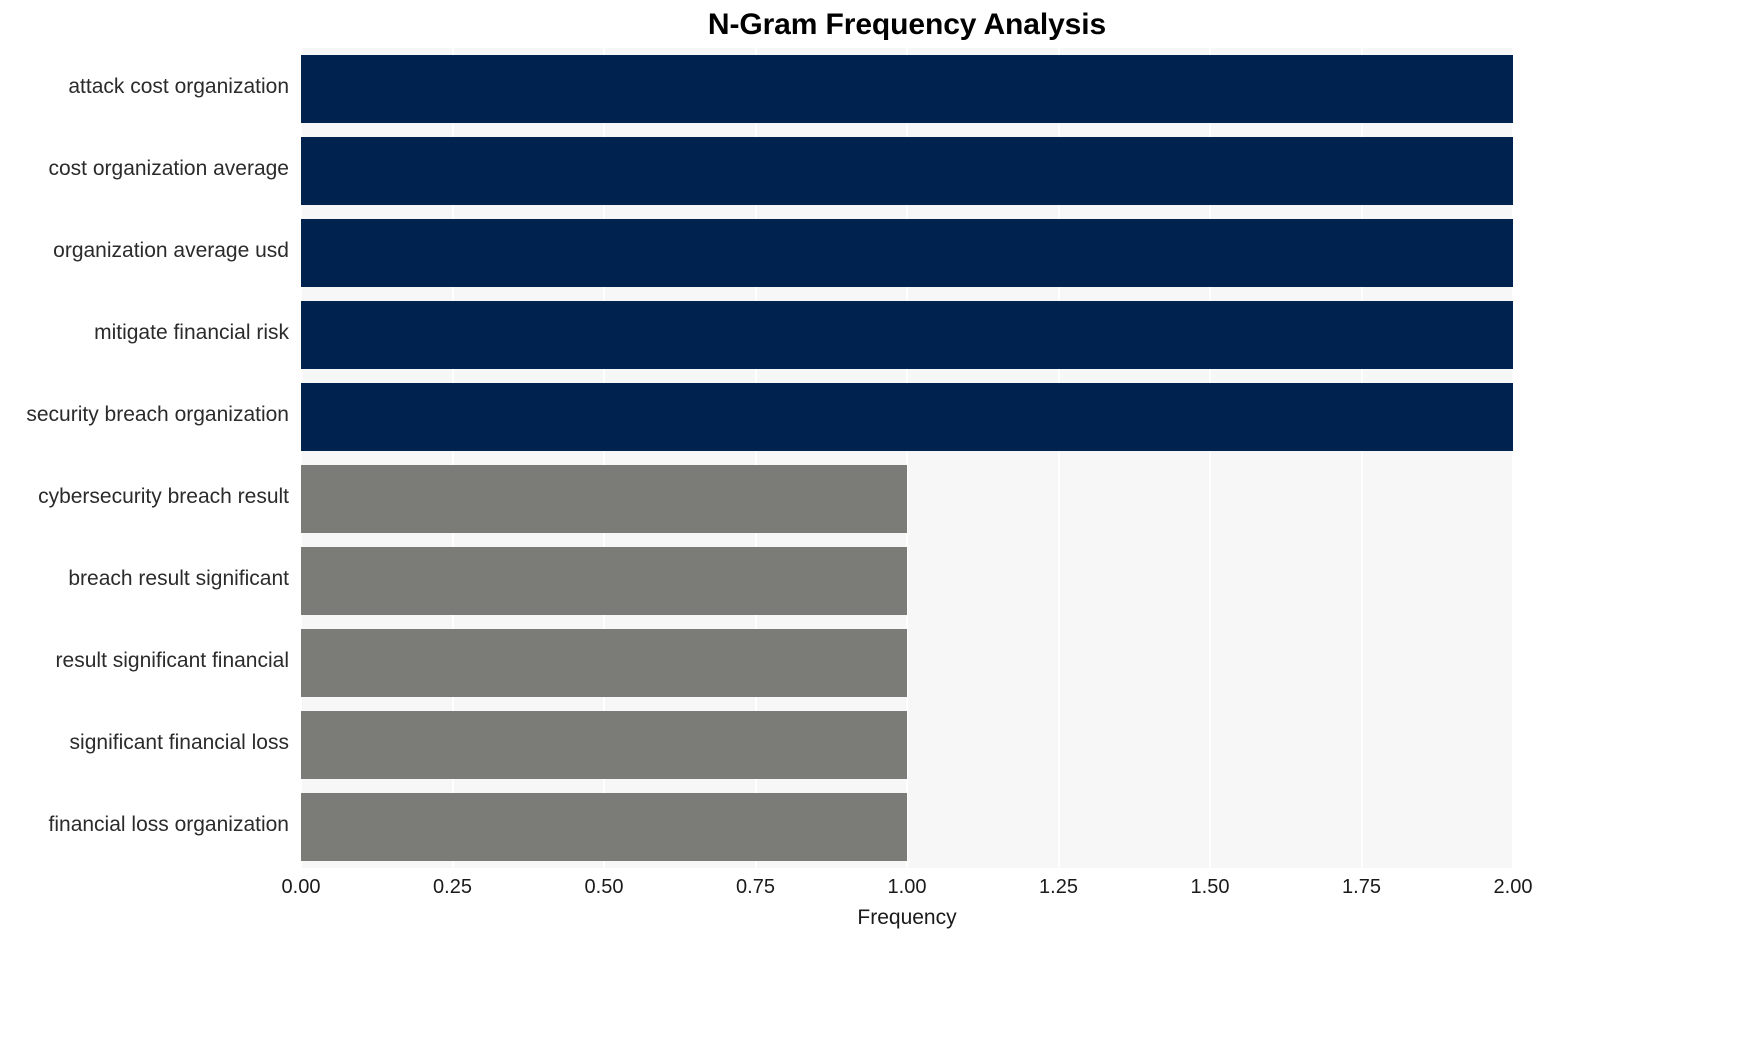 The width and height of the screenshot is (1745, 1051). What do you see at coordinates (163, 496) in the screenshot?
I see `y-tick-label: cybersecurity breach result` at bounding box center [163, 496].